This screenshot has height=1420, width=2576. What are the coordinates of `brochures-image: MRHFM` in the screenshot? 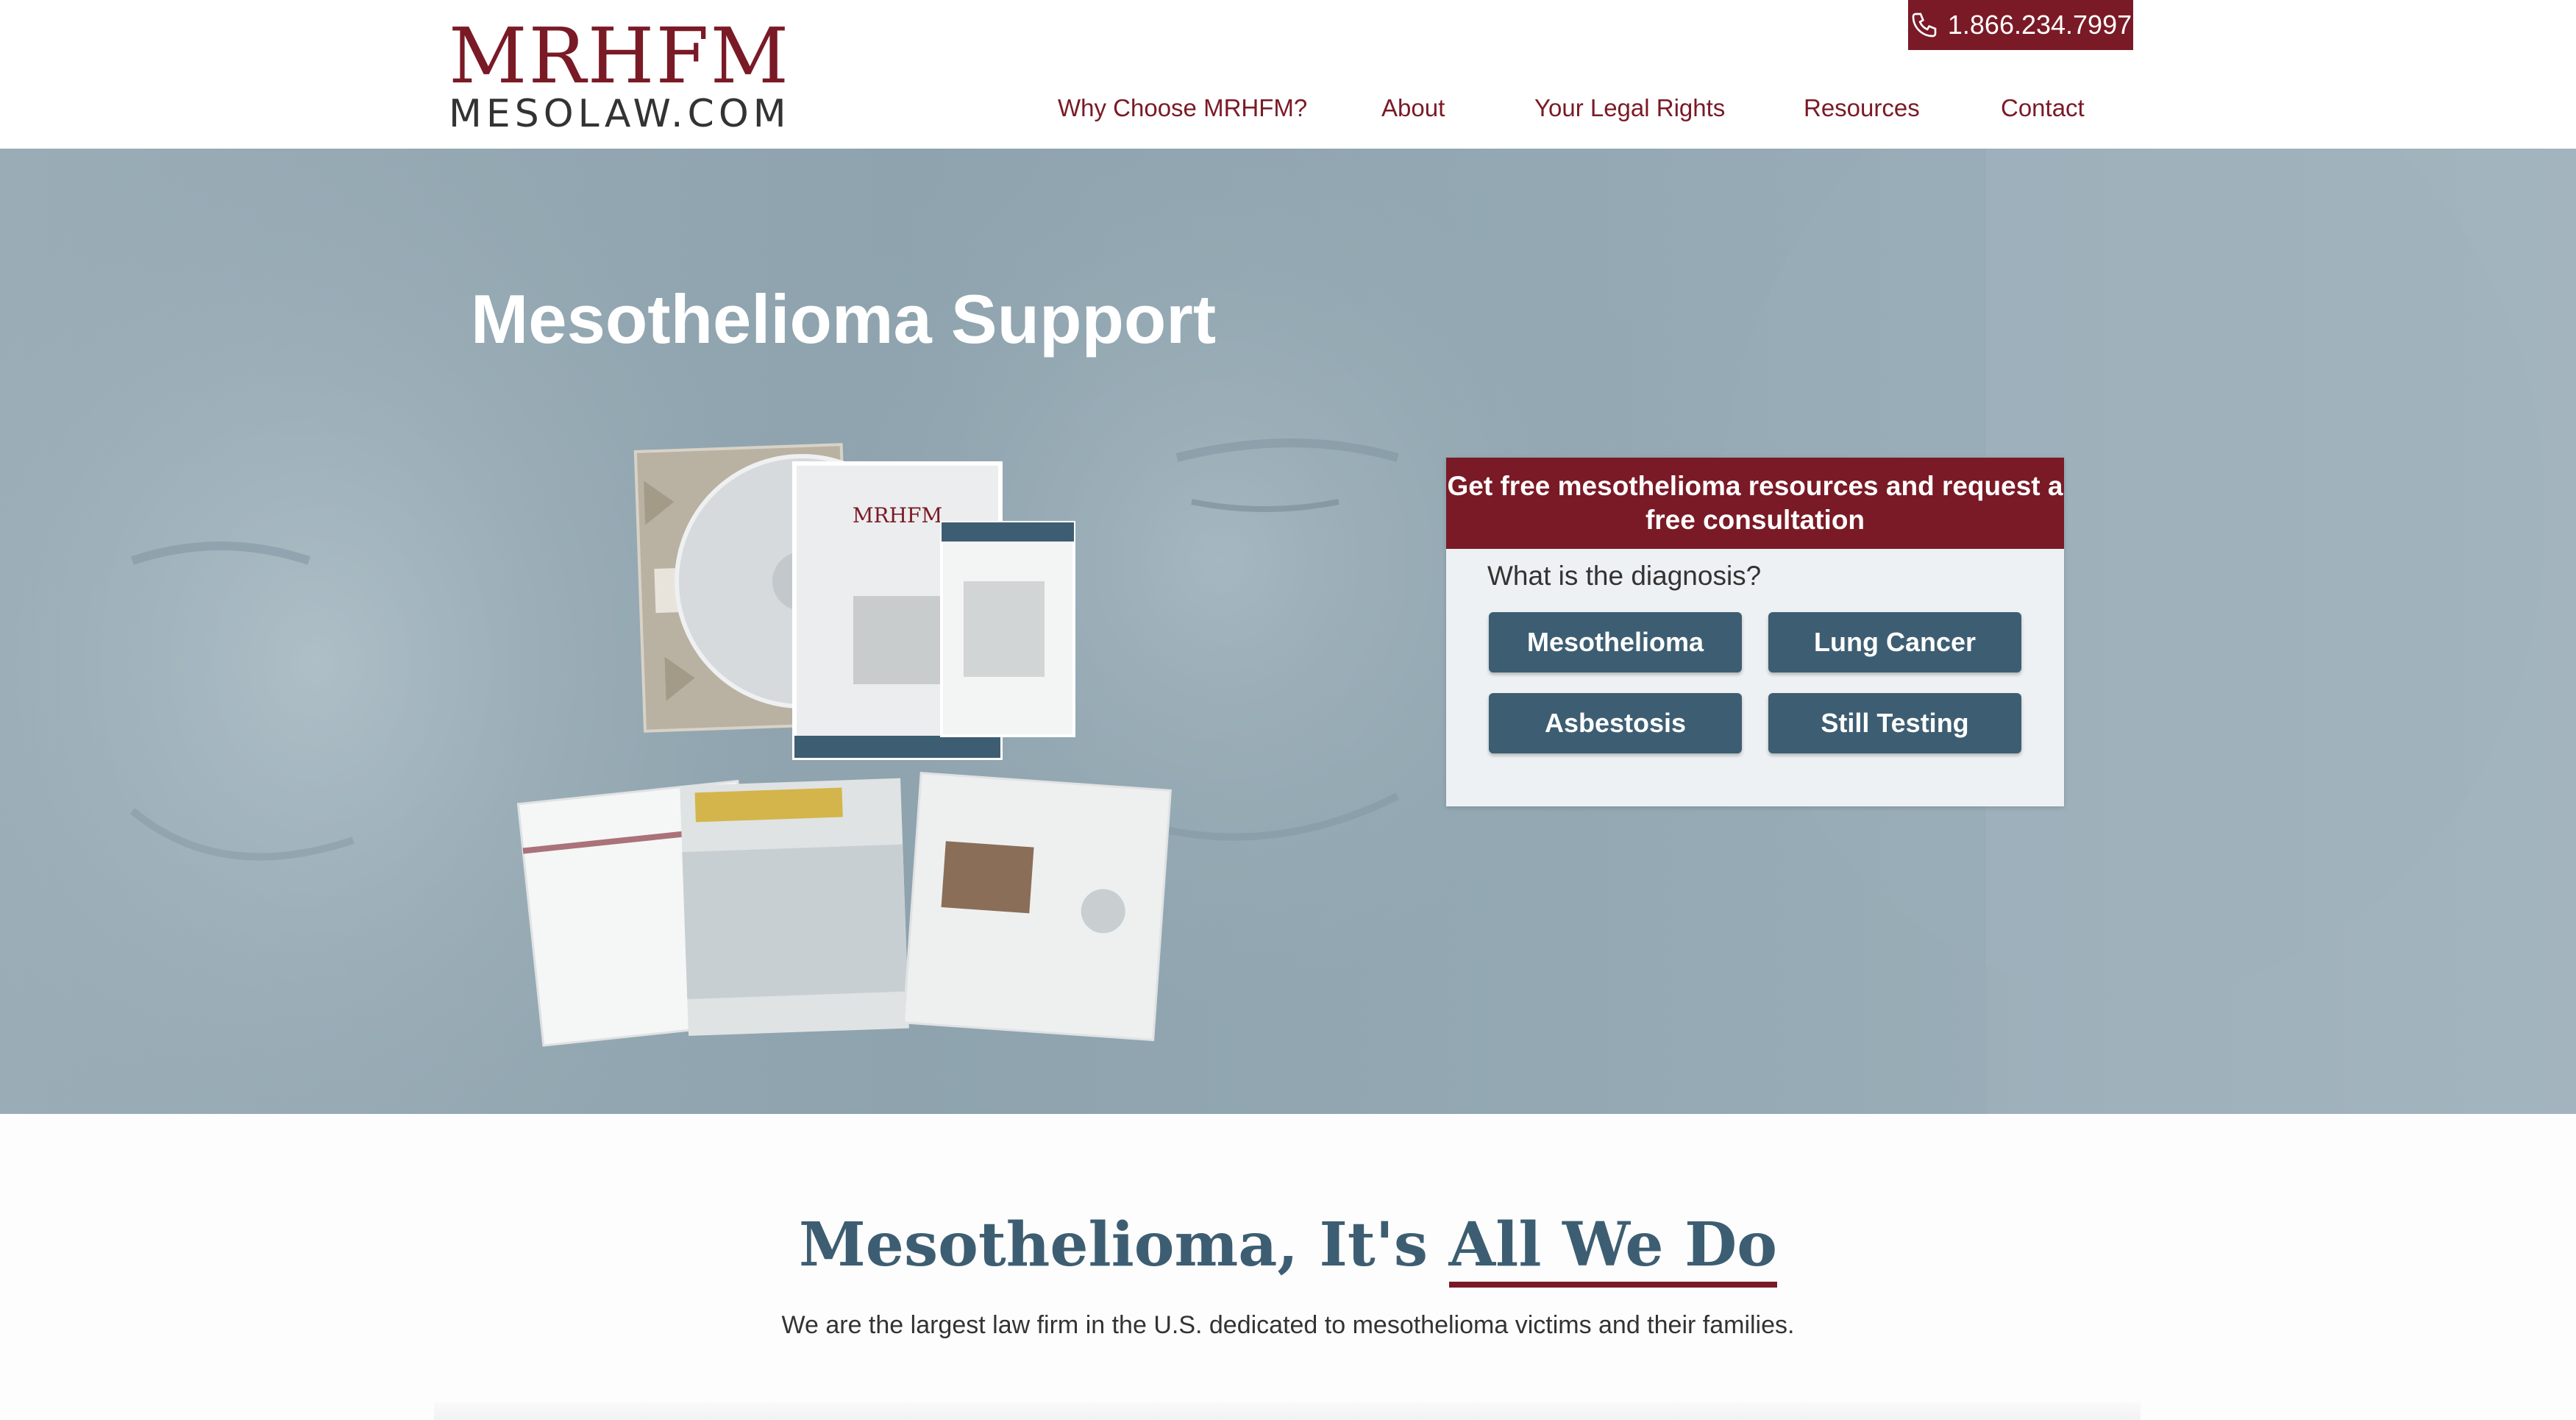 It's located at (844, 745).